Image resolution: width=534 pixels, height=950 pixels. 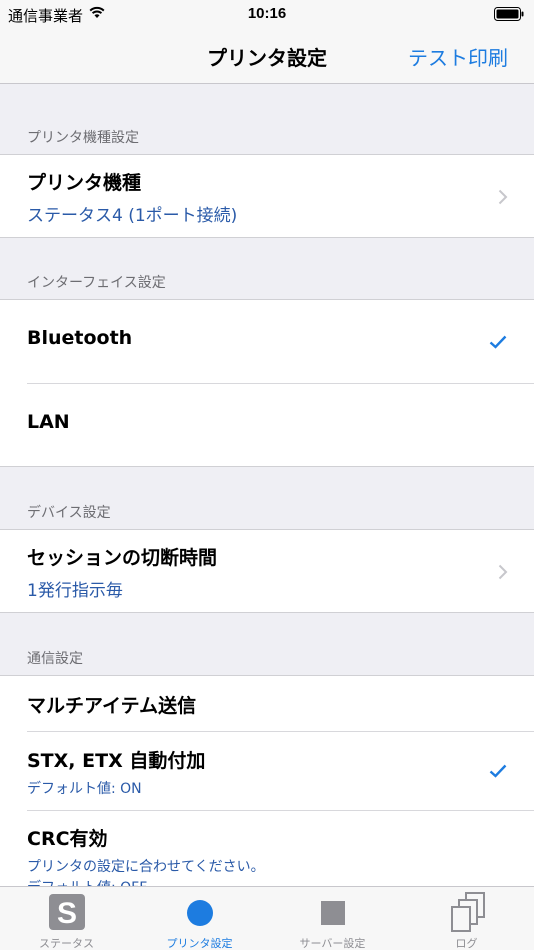 What do you see at coordinates (75, 591) in the screenshot?
I see `session-timeout-value: 1発行指示毎` at bounding box center [75, 591].